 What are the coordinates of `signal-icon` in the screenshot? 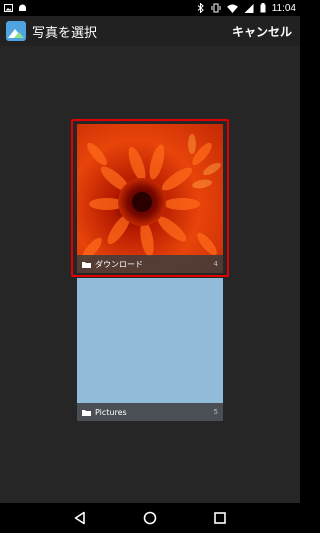 It's located at (249, 8).